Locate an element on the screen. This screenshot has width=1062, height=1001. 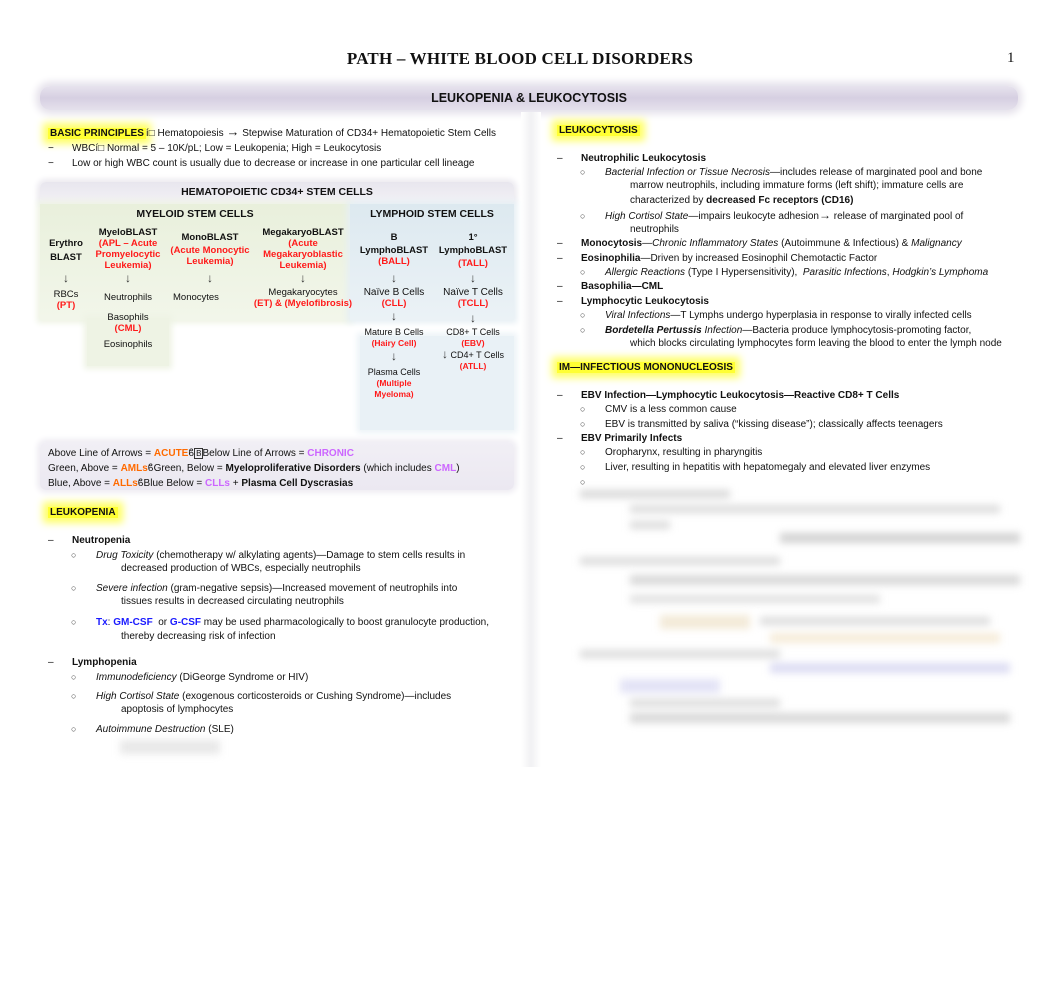
page-number: 1 is located at coordinates (1011, 58).